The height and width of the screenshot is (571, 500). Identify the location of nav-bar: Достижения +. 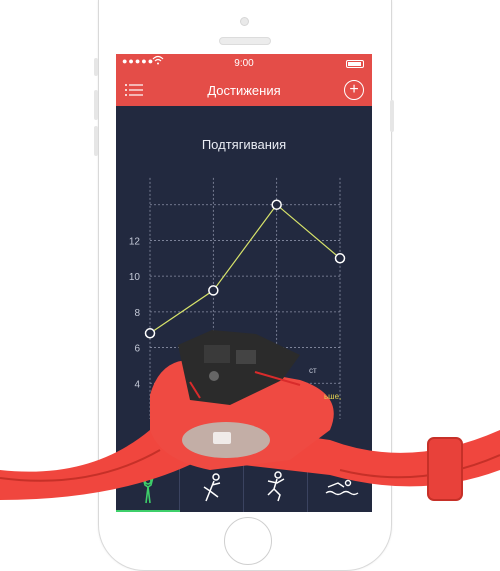
(244, 90).